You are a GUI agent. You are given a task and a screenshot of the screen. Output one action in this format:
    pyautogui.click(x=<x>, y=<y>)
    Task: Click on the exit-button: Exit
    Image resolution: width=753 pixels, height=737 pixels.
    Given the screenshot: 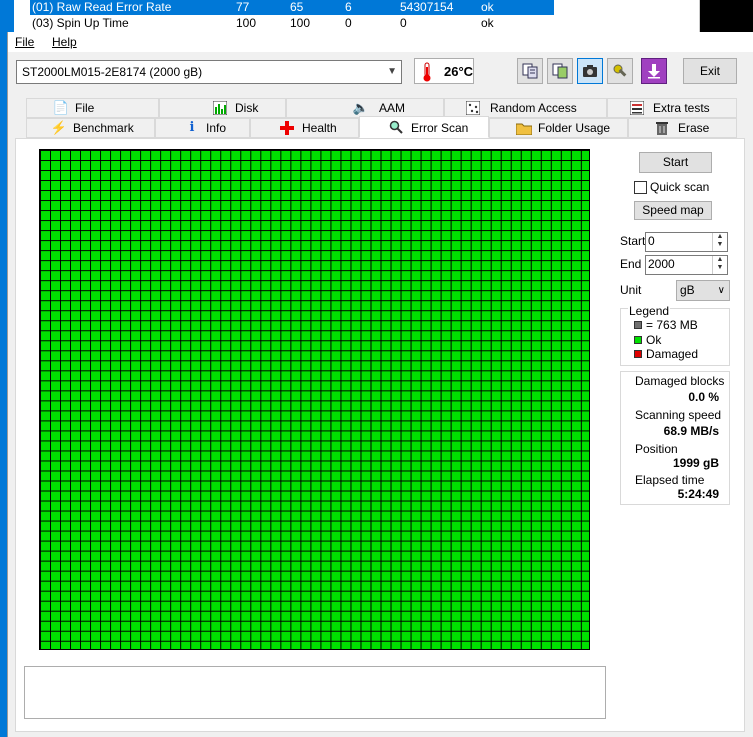 What is the action you would take?
    pyautogui.click(x=710, y=71)
    